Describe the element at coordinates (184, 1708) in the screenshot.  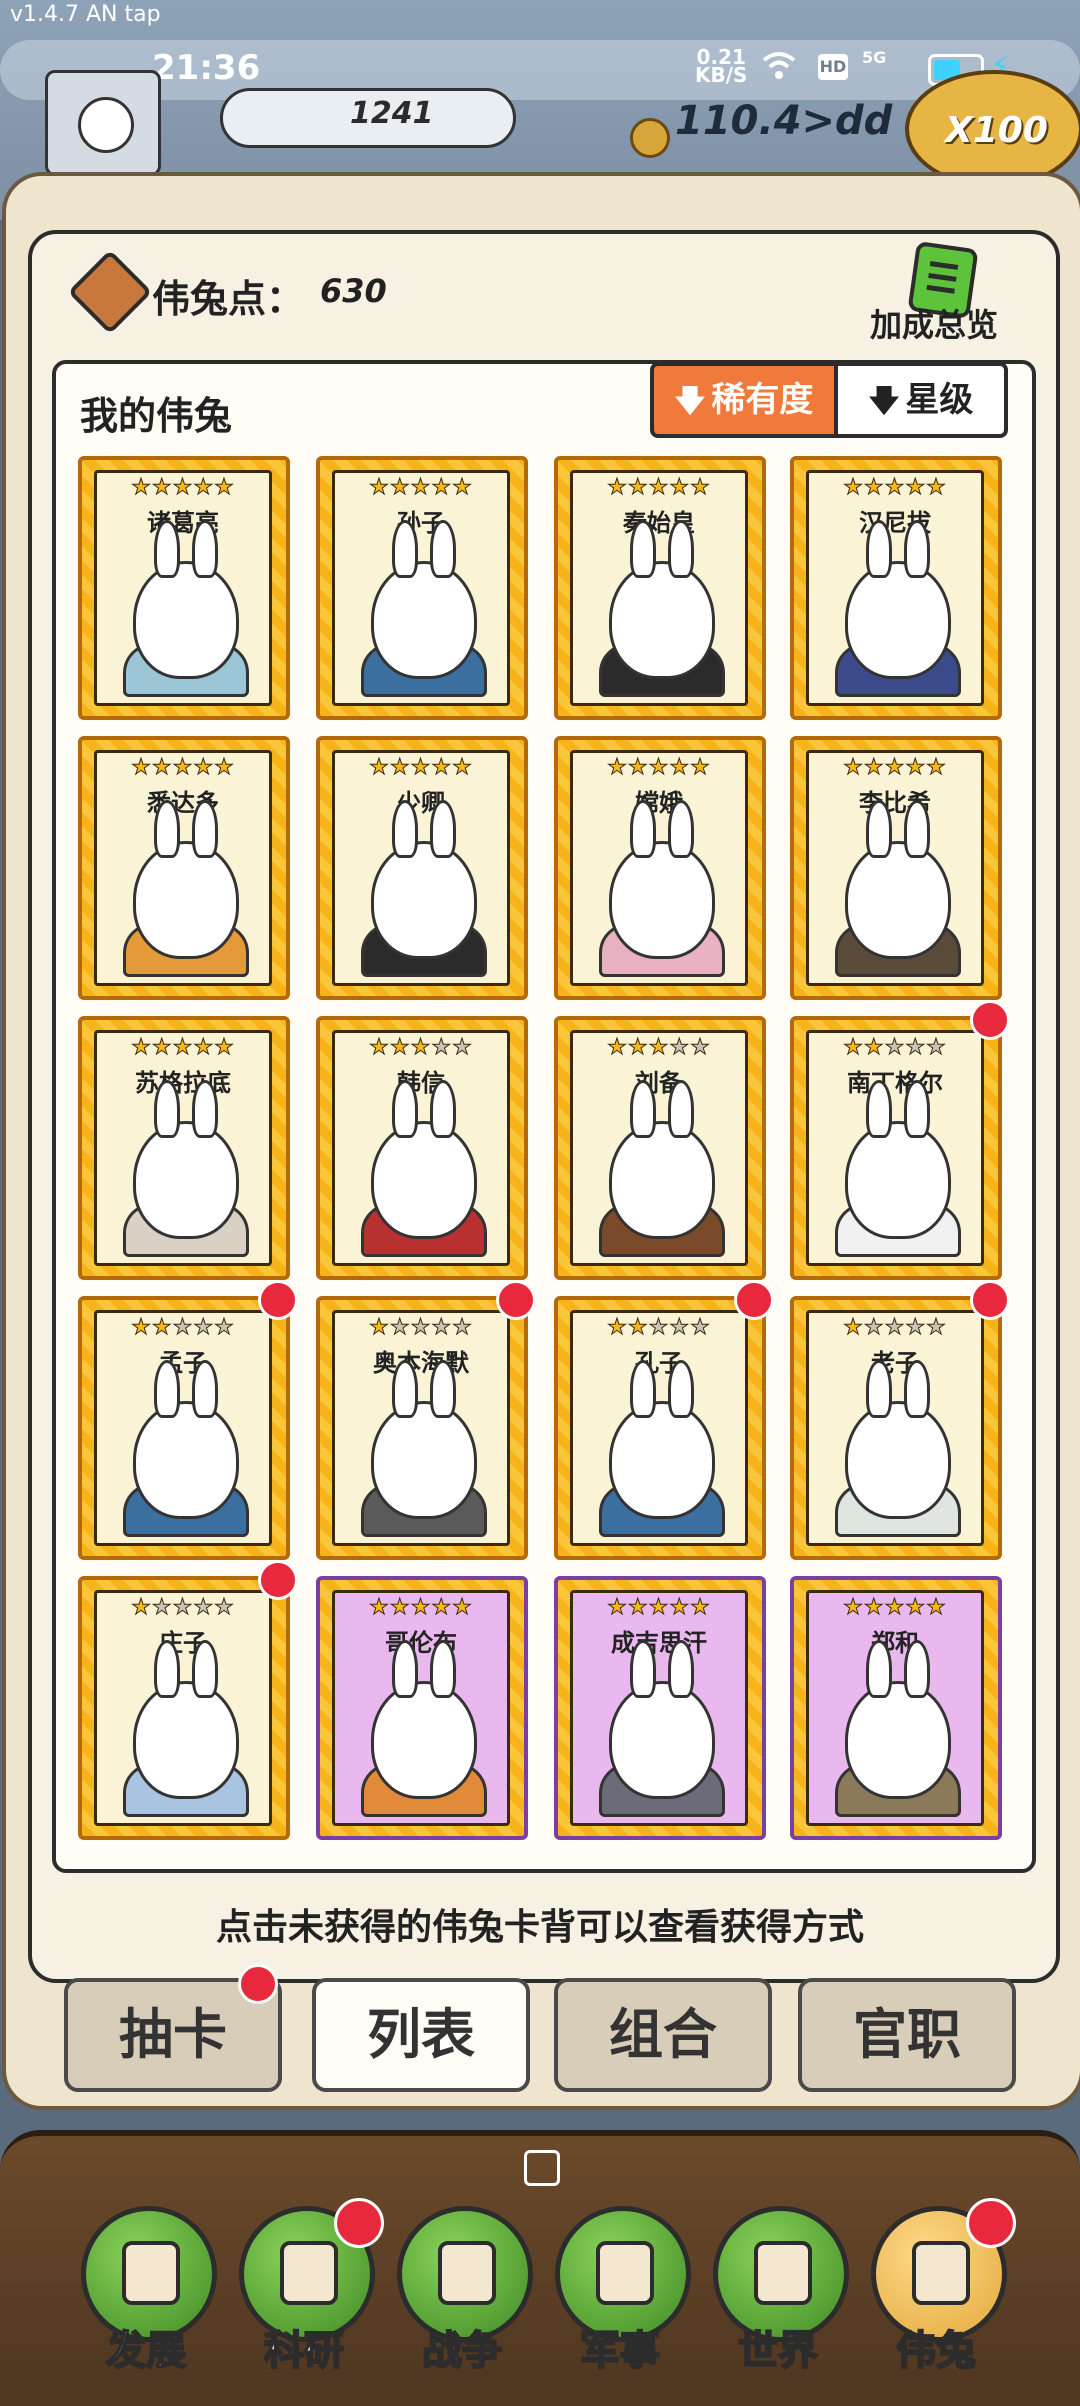
I see `hero-card: ★★★★★ 庄子` at that location.